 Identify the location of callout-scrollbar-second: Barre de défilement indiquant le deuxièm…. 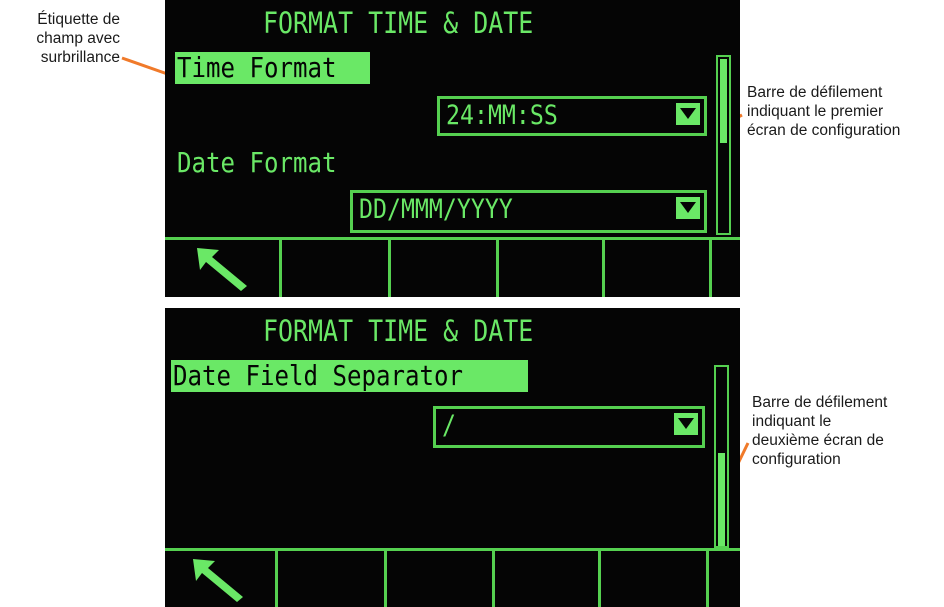
(847, 431).